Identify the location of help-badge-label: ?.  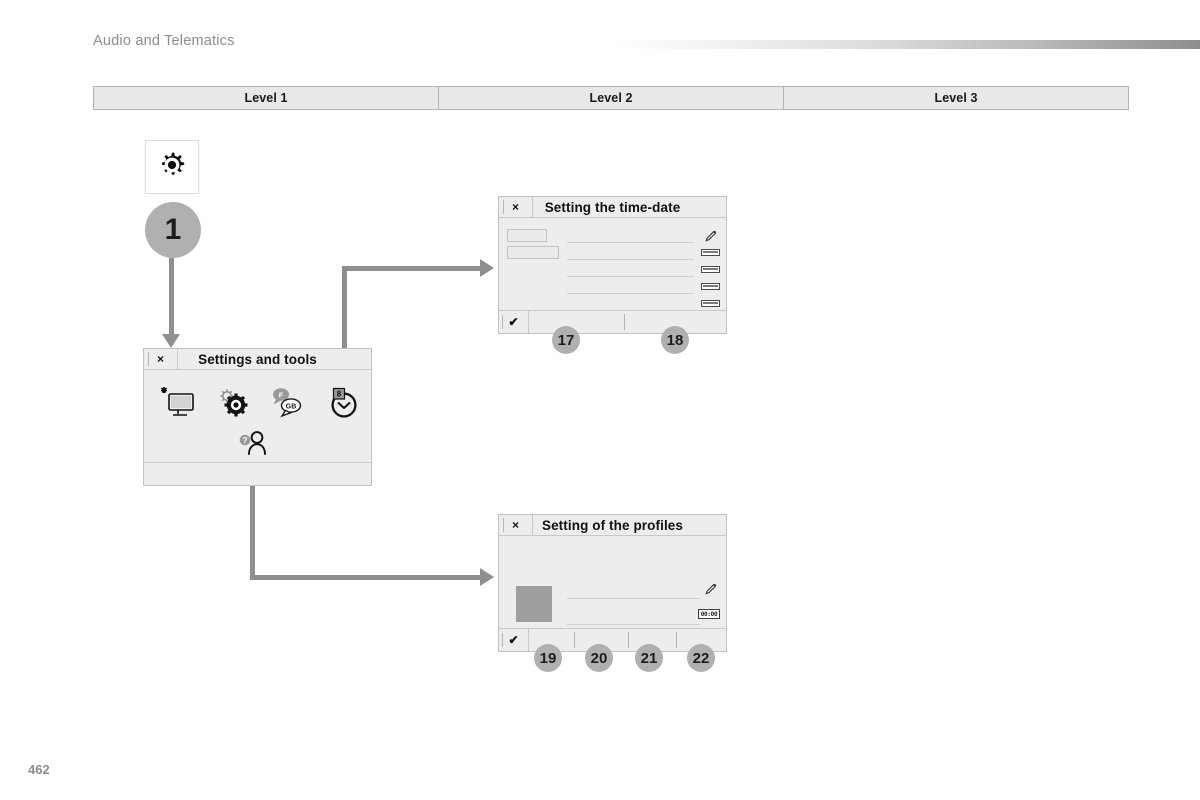
(245, 440).